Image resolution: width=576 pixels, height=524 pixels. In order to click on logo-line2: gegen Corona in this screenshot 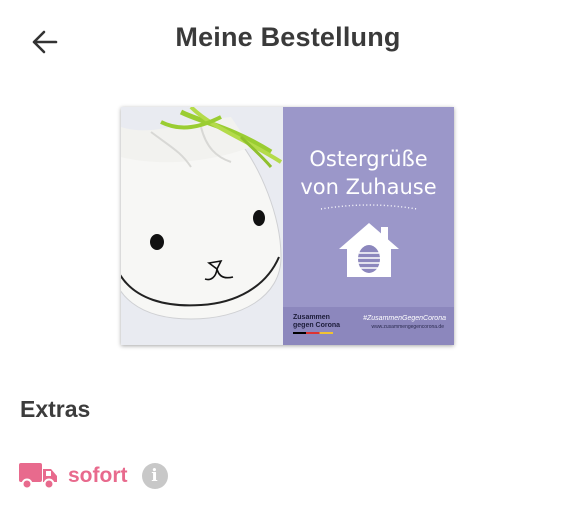, I will do `click(317, 325)`.